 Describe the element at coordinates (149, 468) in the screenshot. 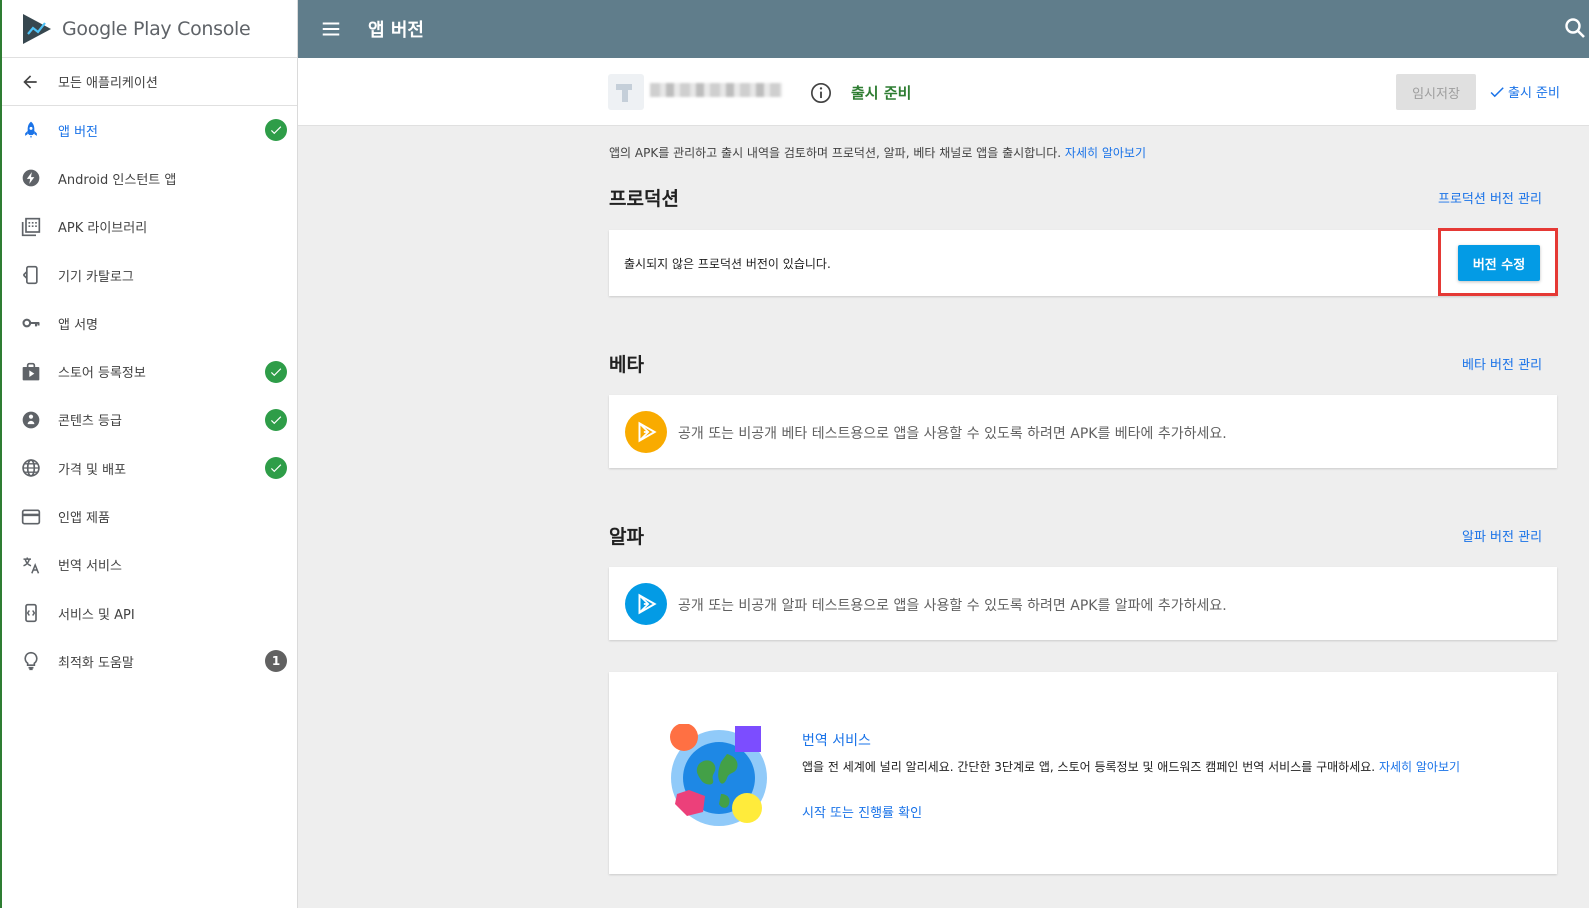

I see `sidebar-item-pricing-distribution: 가격 및 배포` at that location.